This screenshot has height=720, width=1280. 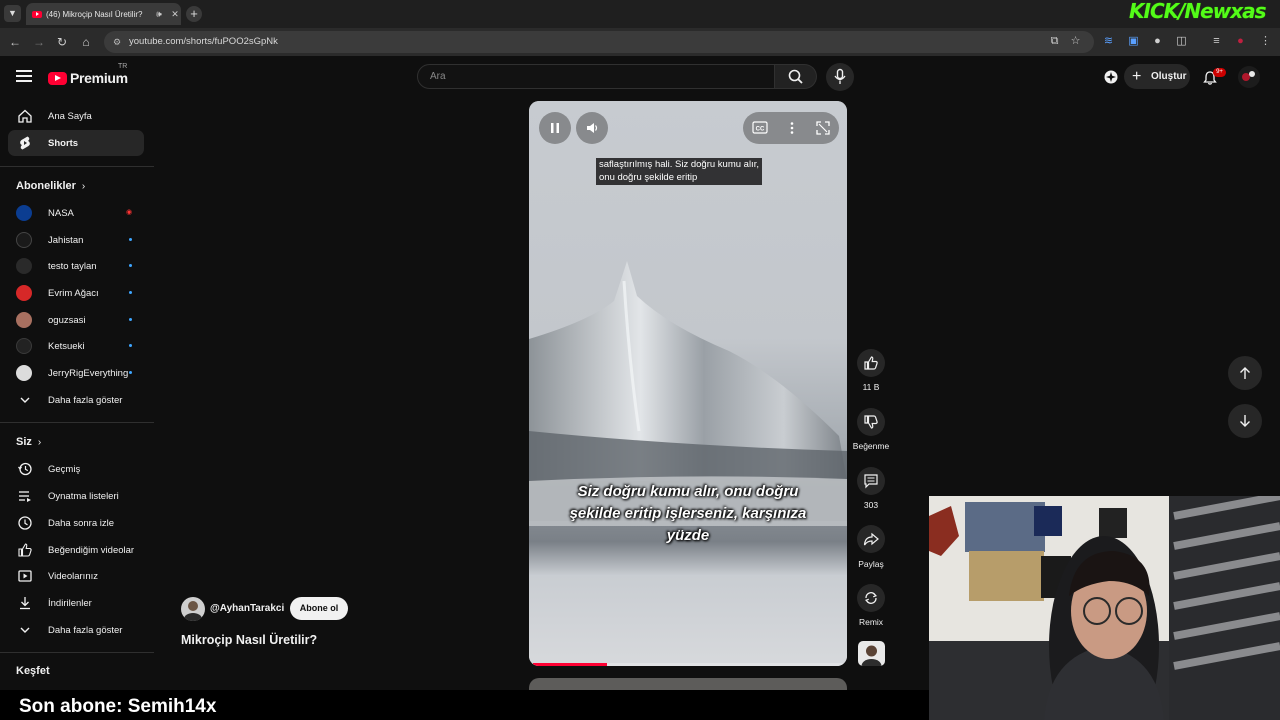 I want to click on sound-channel-thumbnail, so click(x=871, y=653).